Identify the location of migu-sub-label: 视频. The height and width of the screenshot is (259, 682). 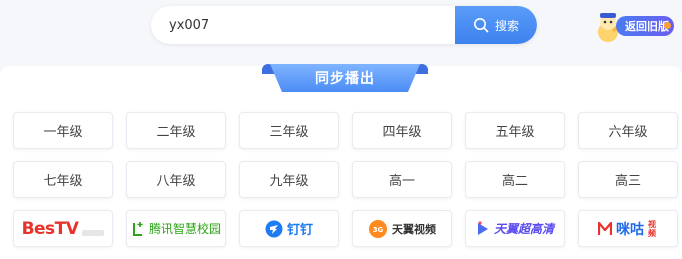
(652, 228).